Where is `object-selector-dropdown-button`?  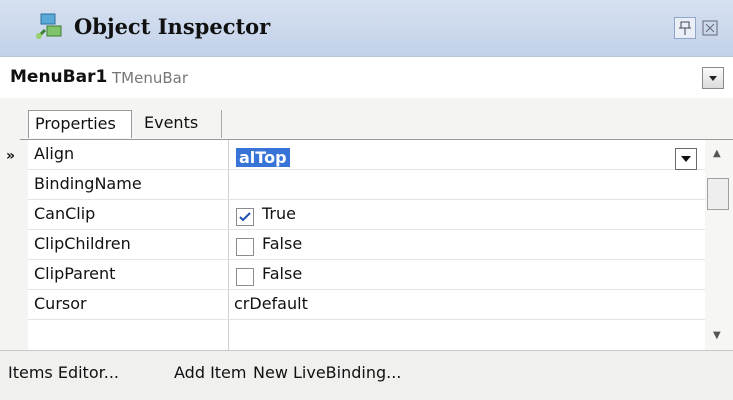 object-selector-dropdown-button is located at coordinates (713, 78).